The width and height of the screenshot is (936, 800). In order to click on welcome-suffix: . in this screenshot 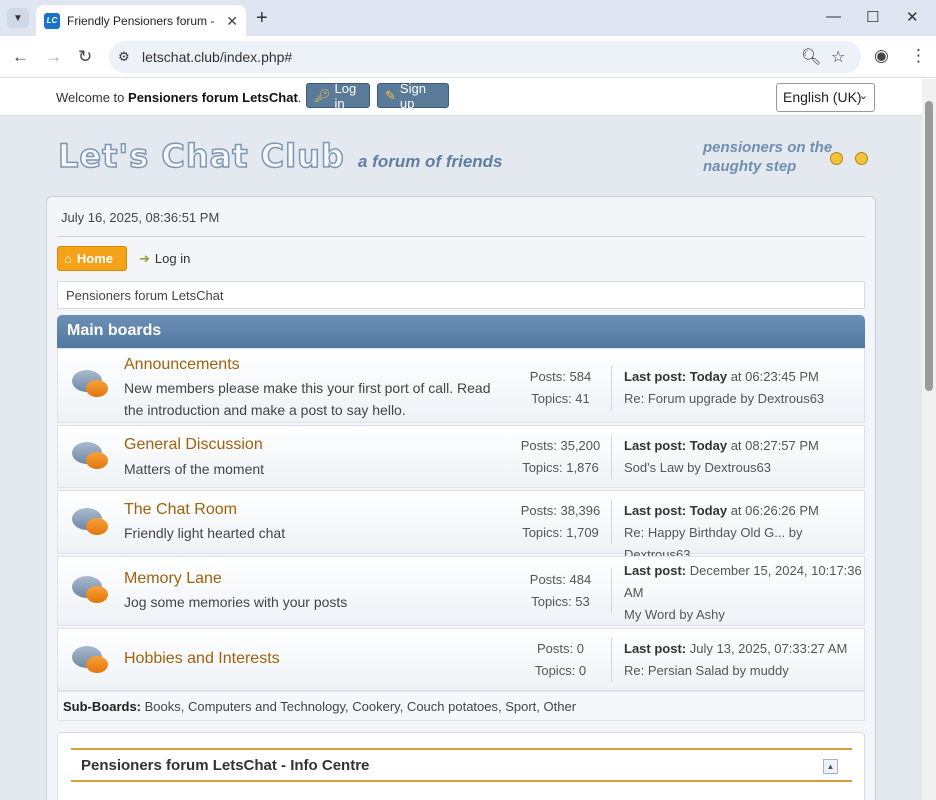, I will do `click(299, 97)`.